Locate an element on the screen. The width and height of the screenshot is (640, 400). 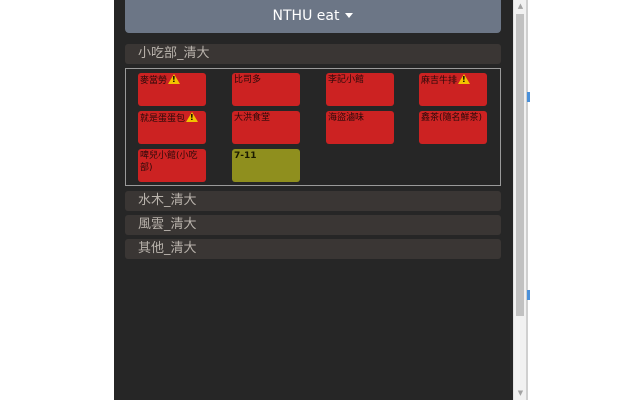
shop-tile: 麻吉牛排 is located at coordinates (453, 89).